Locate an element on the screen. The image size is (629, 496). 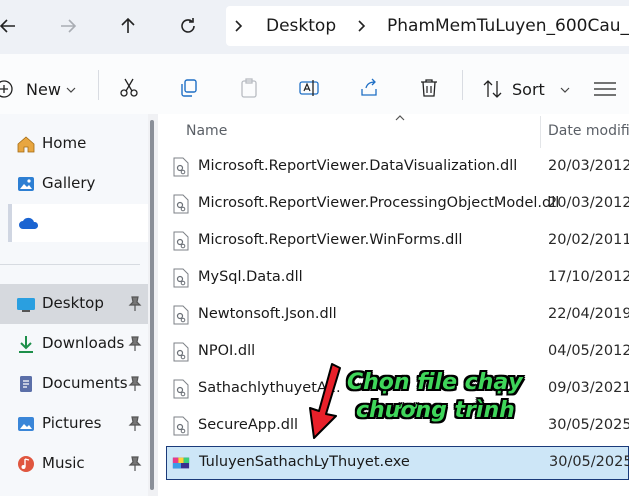
file-name: Newtonsoft.Json.dll is located at coordinates (267, 314).